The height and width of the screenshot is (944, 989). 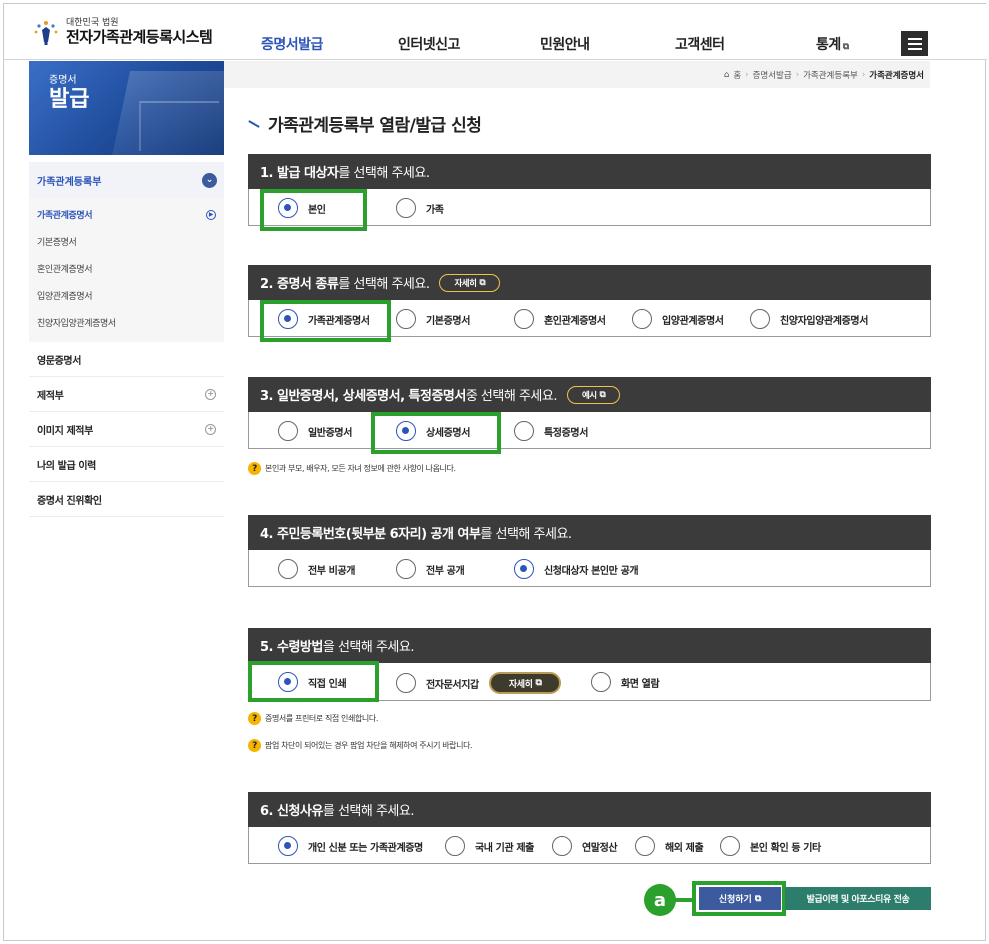 What do you see at coordinates (669, 846) in the screenshot?
I see `radio-overseas-submit: 해외 제출` at bounding box center [669, 846].